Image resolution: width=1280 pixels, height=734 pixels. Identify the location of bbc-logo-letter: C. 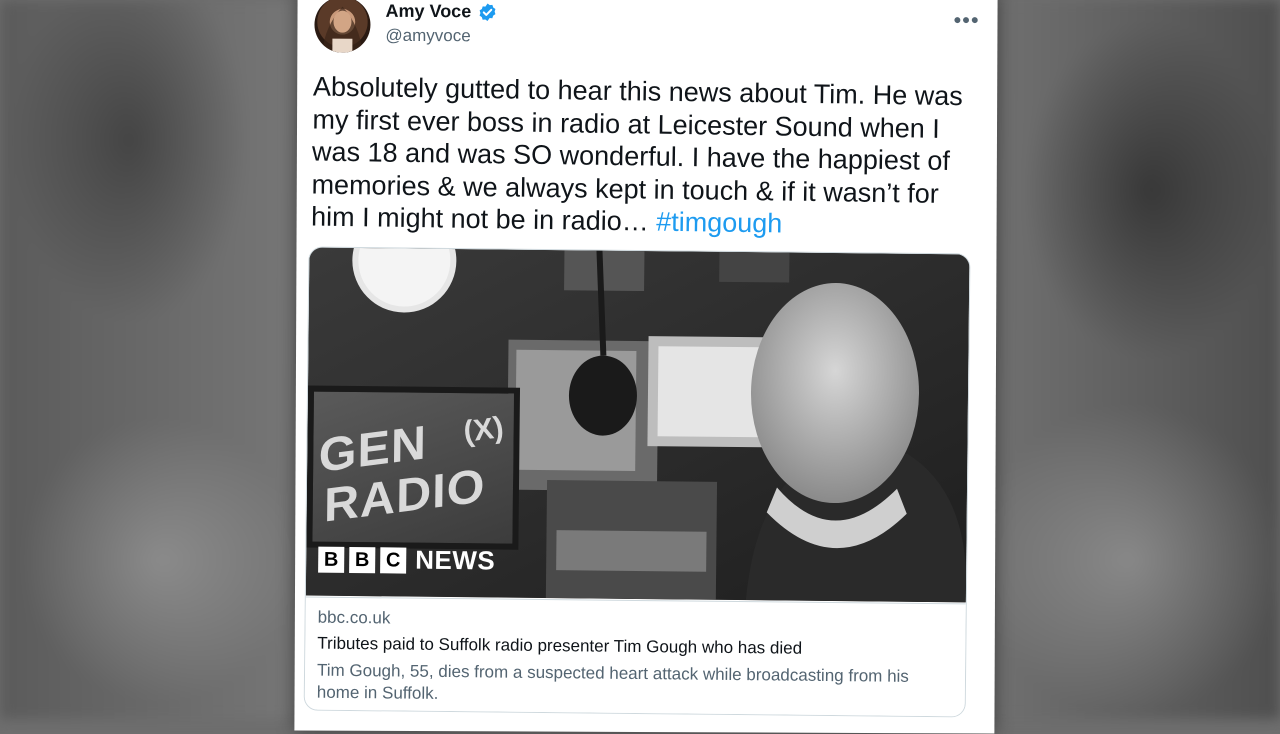
(393, 560).